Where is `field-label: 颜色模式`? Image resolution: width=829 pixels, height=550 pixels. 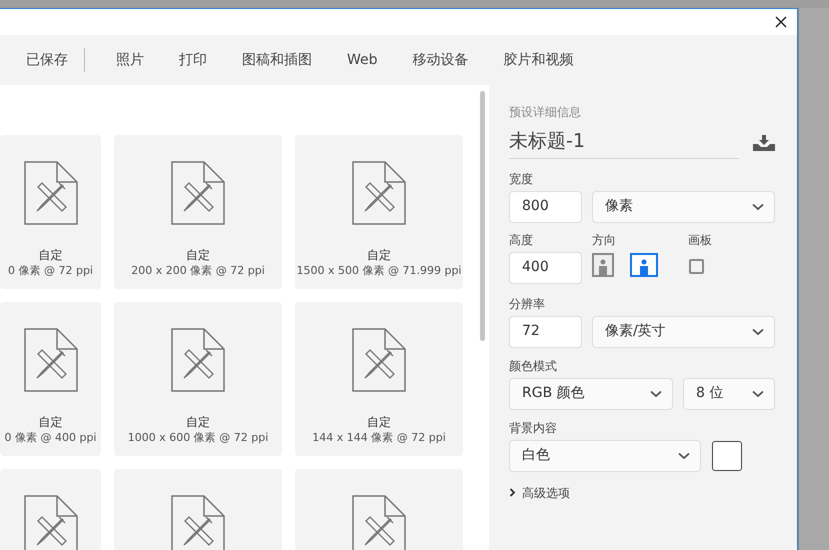 field-label: 颜色模式 is located at coordinates (533, 366).